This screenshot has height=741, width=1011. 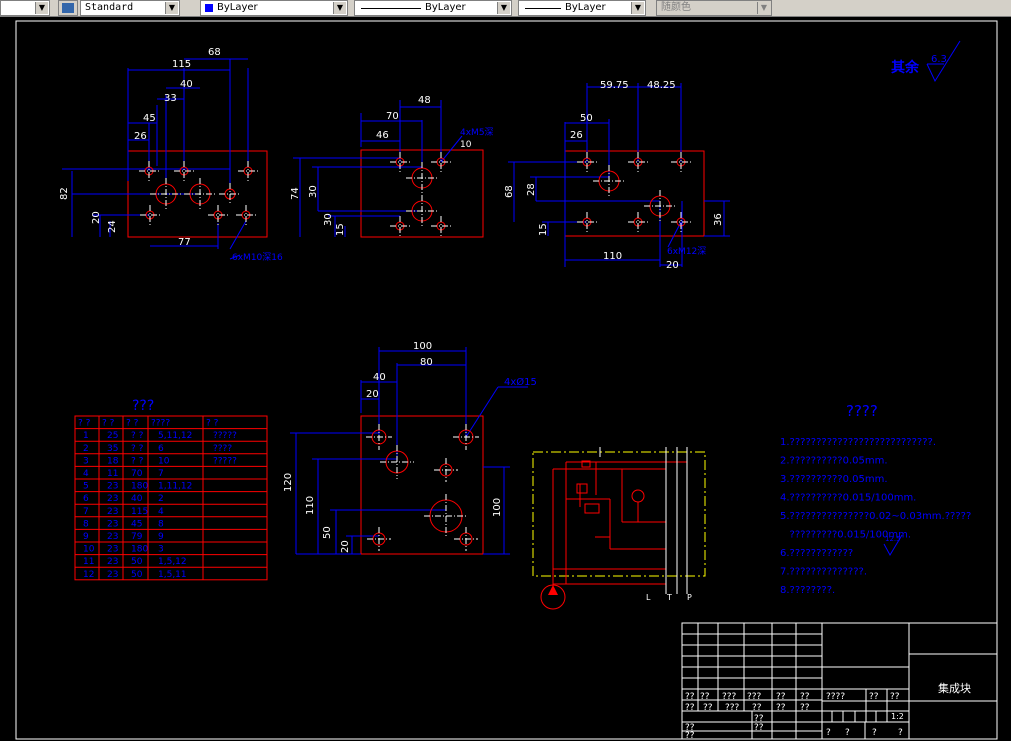 I want to click on plate2-thread-depth: 10, so click(x=466, y=145).